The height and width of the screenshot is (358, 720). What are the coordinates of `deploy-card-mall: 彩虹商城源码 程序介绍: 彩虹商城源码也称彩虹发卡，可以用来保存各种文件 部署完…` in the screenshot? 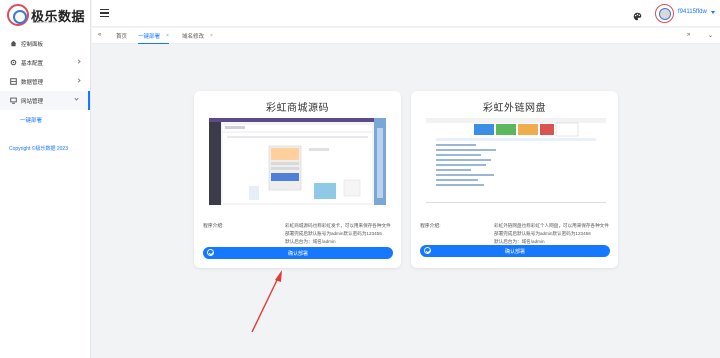 It's located at (297, 179).